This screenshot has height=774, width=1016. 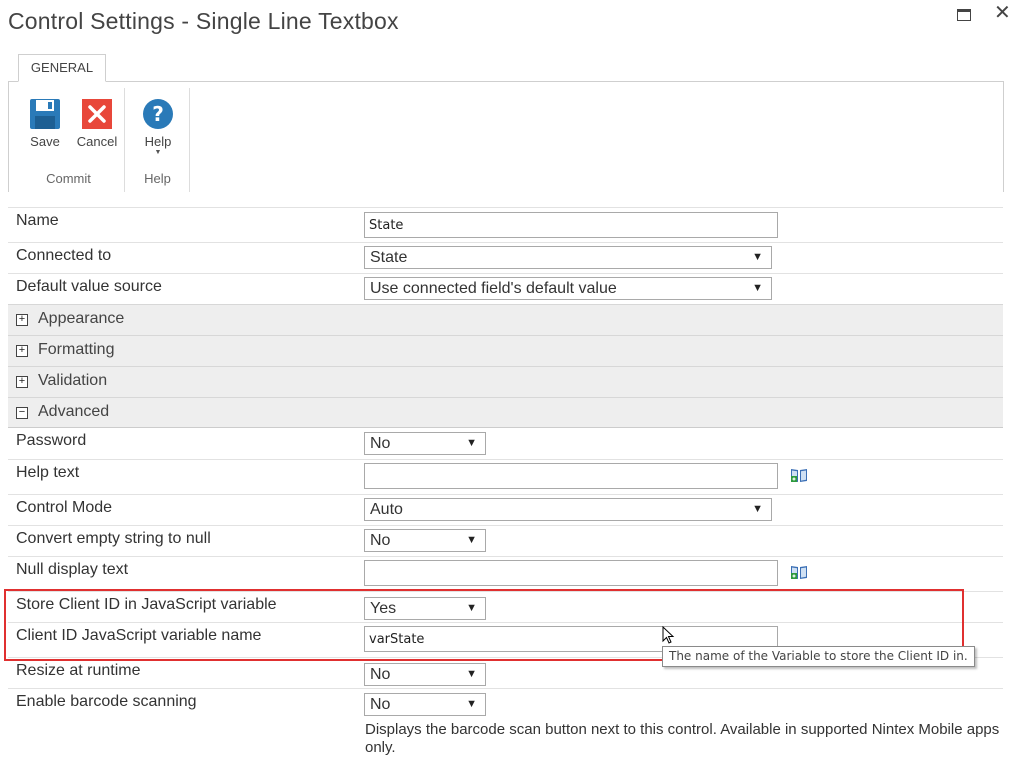 What do you see at coordinates (383, 608) in the screenshot?
I see `store-client-id-value: Yes` at bounding box center [383, 608].